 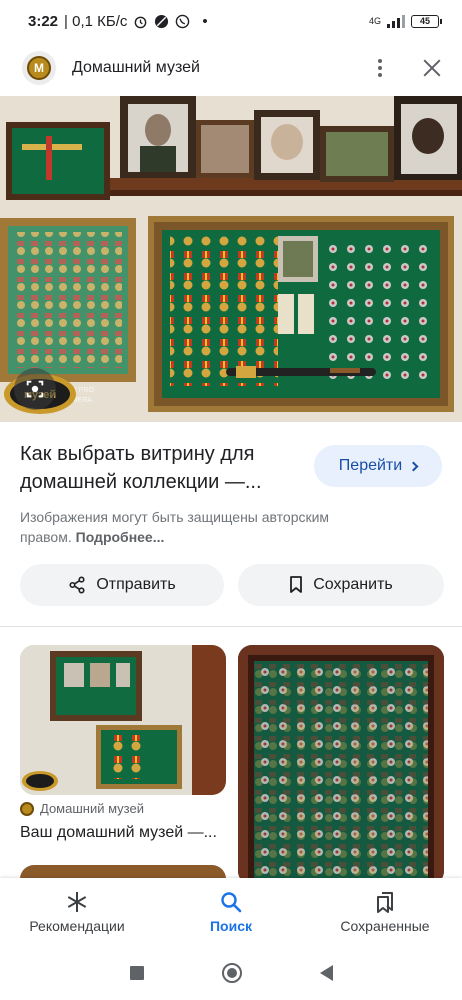 I want to click on signal-icon, so click(x=396, y=21).